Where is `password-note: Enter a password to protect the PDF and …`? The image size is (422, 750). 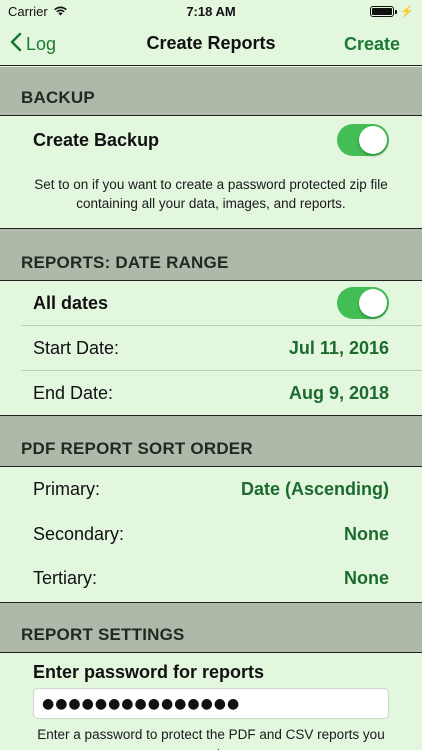
password-note: Enter a password to protect the PDF and … is located at coordinates (211, 738).